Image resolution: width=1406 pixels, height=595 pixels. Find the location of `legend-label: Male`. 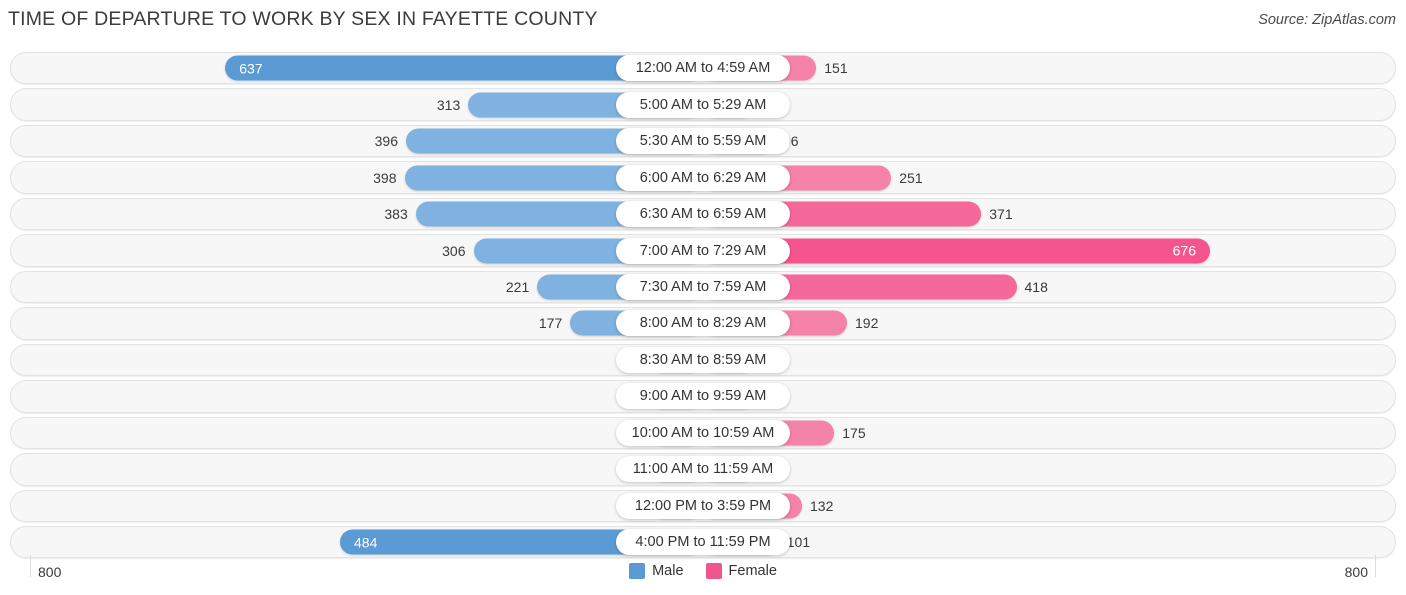

legend-label: Male is located at coordinates (668, 571).